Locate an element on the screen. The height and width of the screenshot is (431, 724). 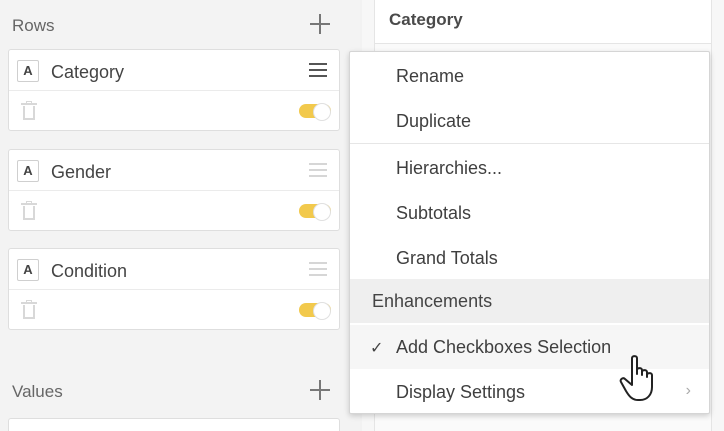
menu-divider is located at coordinates (529, 143).